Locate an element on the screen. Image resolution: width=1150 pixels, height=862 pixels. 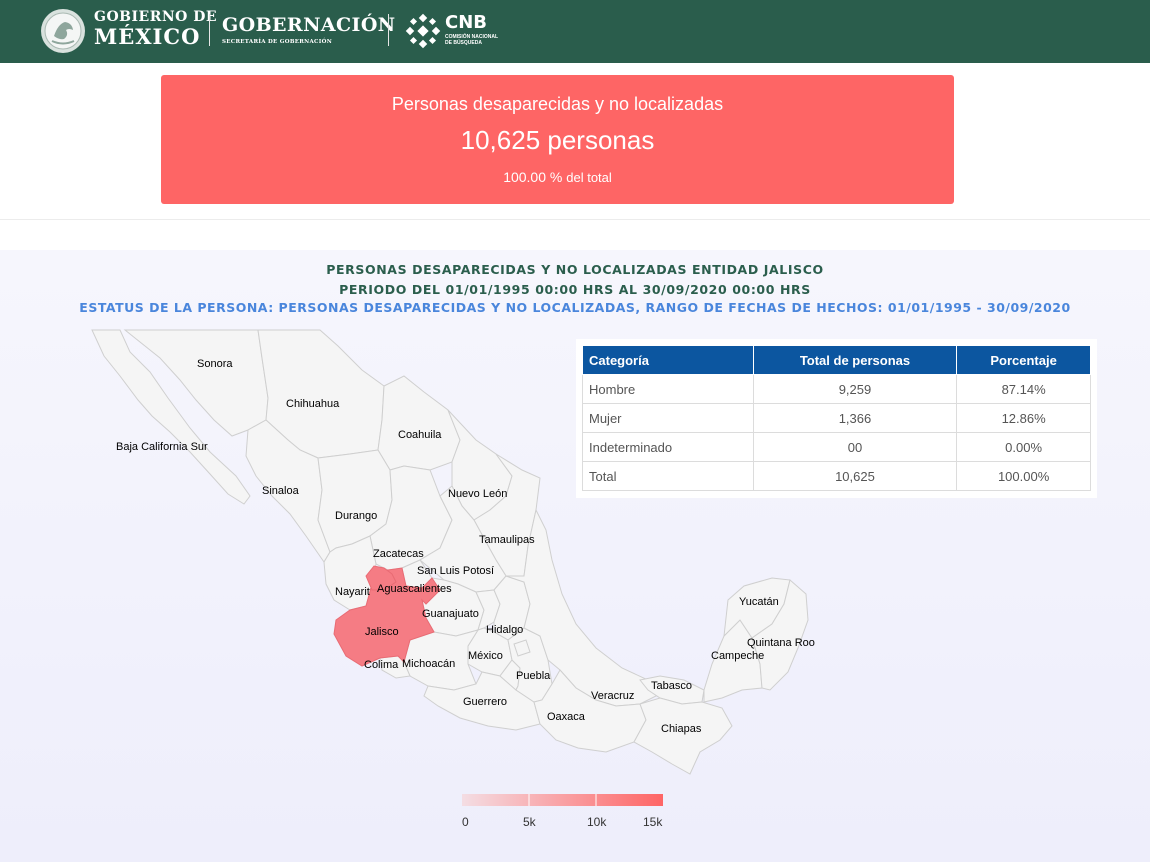
cell-percent: 100.00% is located at coordinates (1023, 476).